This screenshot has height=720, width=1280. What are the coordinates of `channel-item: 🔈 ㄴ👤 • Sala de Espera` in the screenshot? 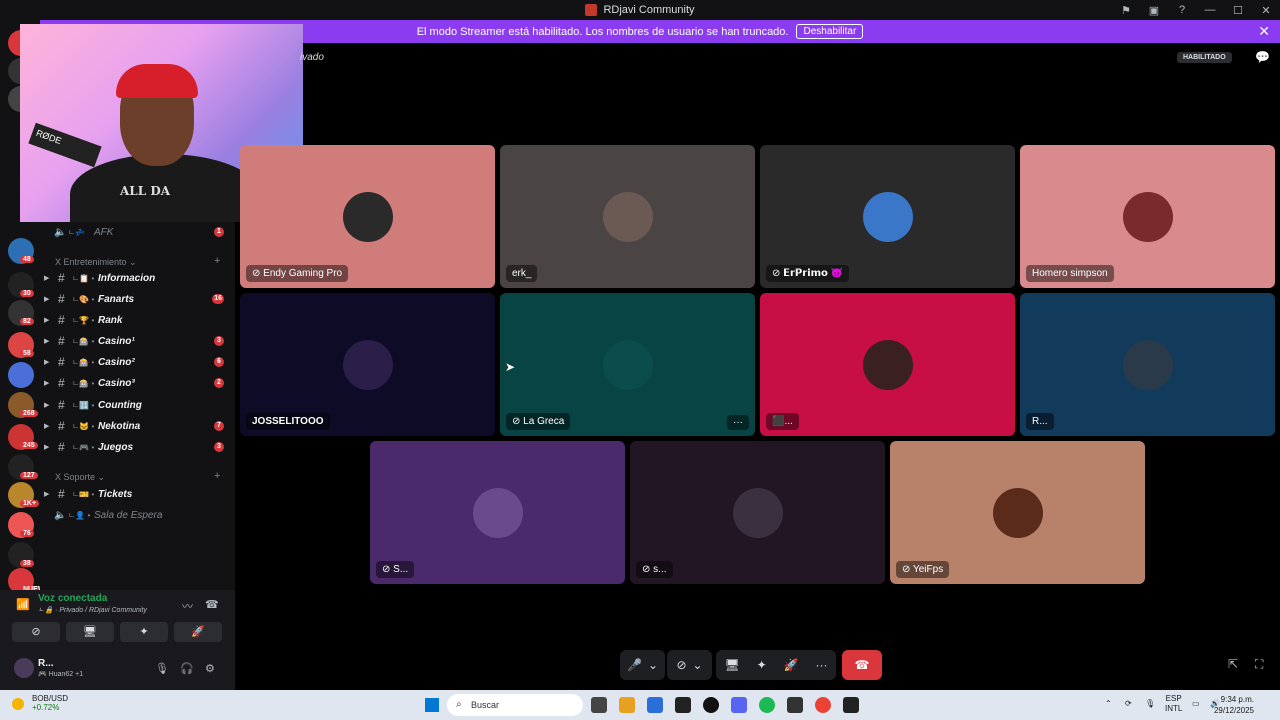 It's located at (138, 515).